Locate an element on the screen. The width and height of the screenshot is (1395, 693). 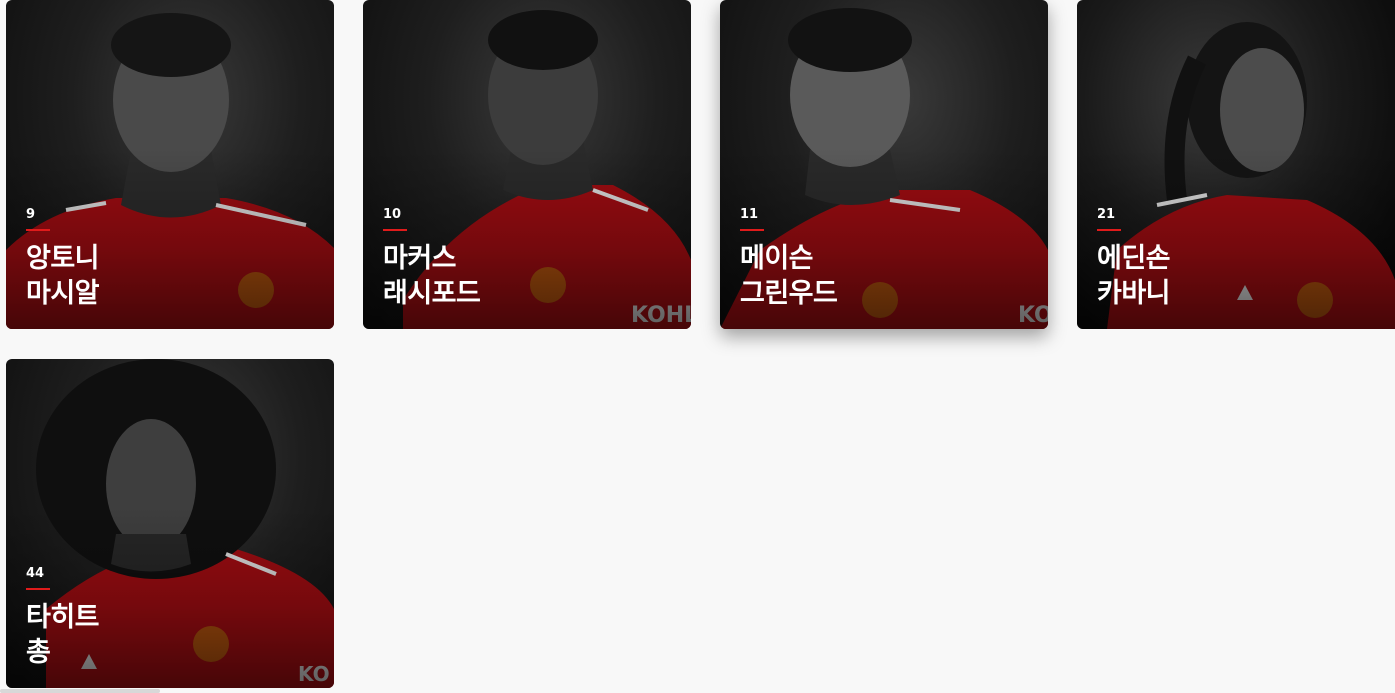
player-number: 9 is located at coordinates (31, 214).